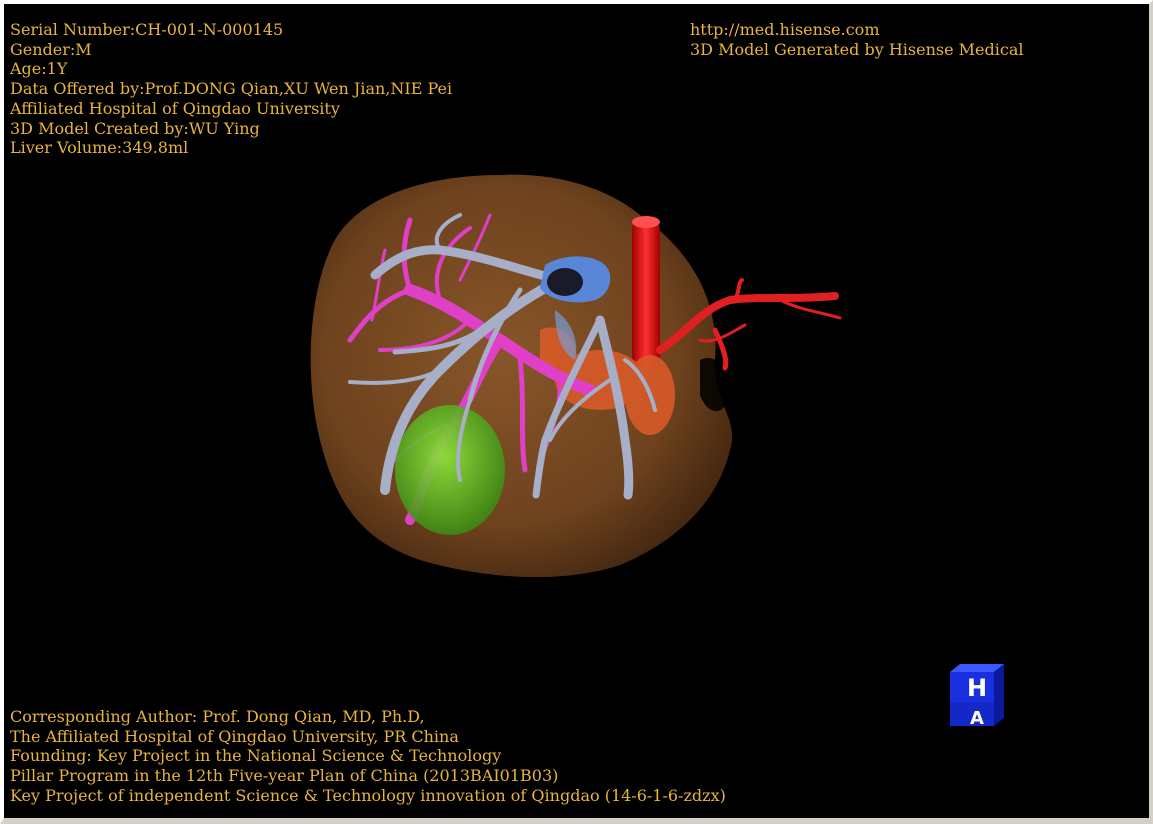  What do you see at coordinates (99, 148) in the screenshot?
I see `liver-volume: Liver Volume:349.8ml` at bounding box center [99, 148].